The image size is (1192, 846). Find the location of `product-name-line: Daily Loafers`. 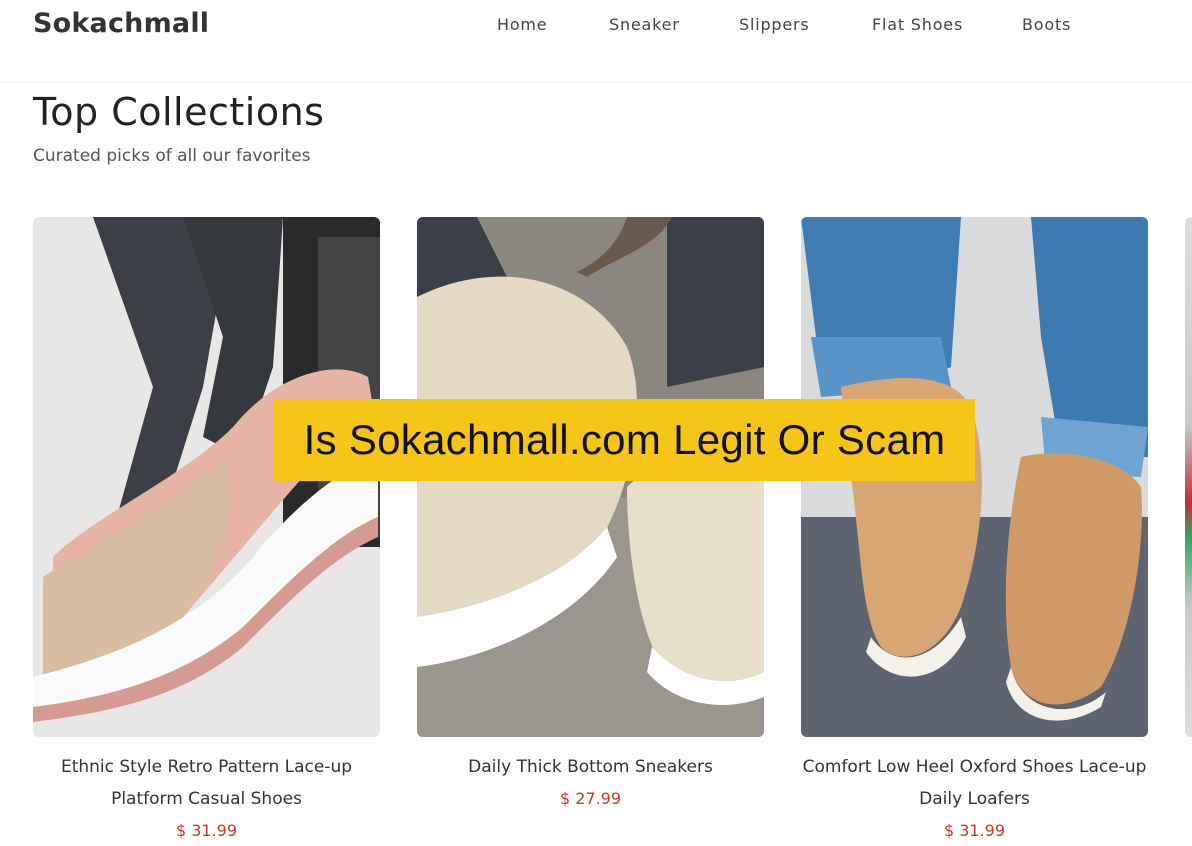

product-name-line: Daily Loafers is located at coordinates (974, 799).